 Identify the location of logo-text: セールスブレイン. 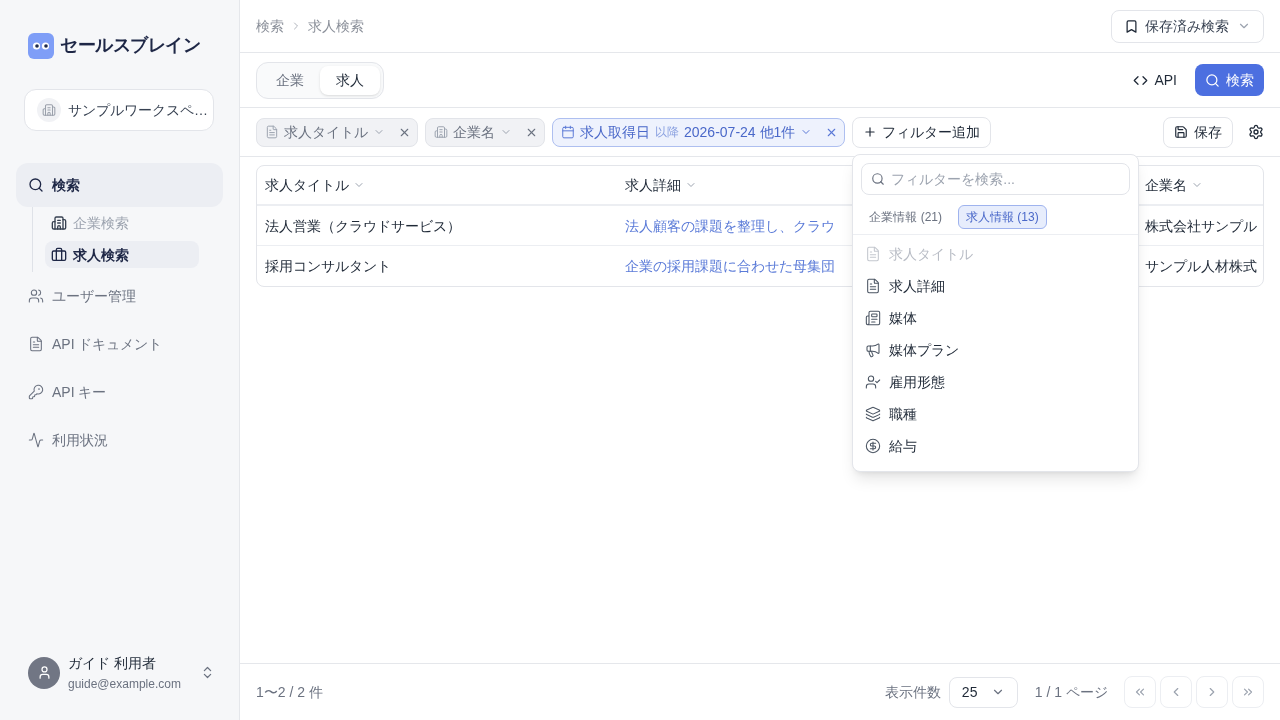
(130, 45).